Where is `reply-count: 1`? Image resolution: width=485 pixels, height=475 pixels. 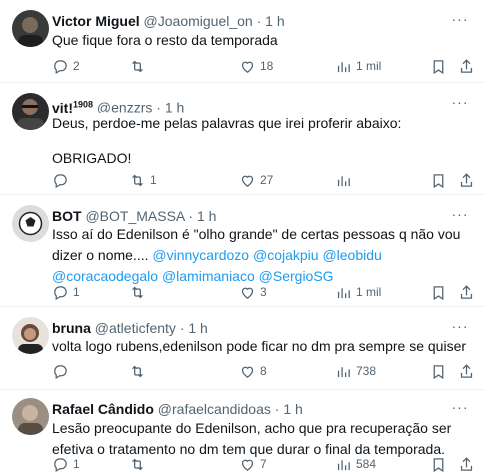 reply-count: 1 is located at coordinates (76, 291).